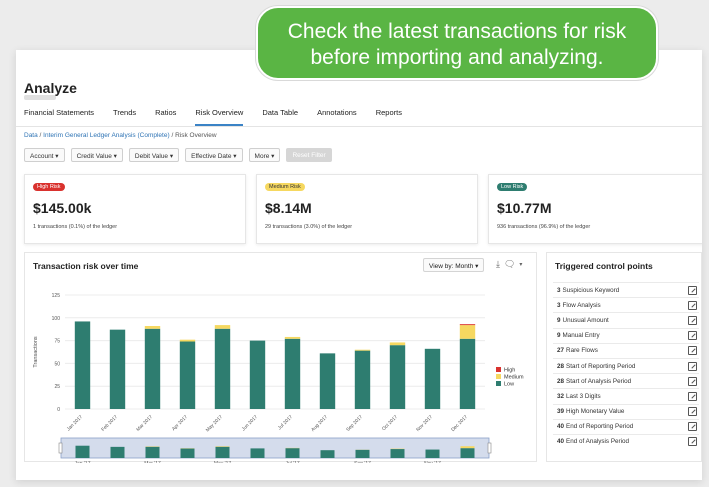  What do you see at coordinates (457, 57) in the screenshot?
I see `callout-line-2: before importing and analyzing.` at bounding box center [457, 57].